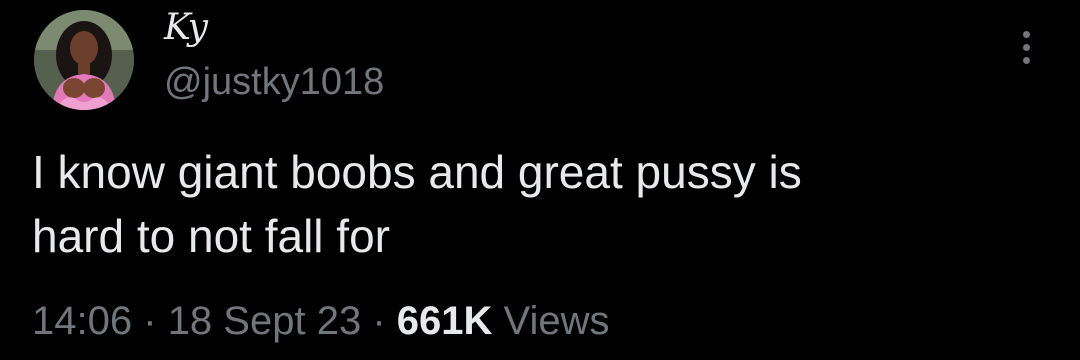 This screenshot has width=1080, height=360. I want to click on tweet-date: 18 Sept 23, so click(265, 321).